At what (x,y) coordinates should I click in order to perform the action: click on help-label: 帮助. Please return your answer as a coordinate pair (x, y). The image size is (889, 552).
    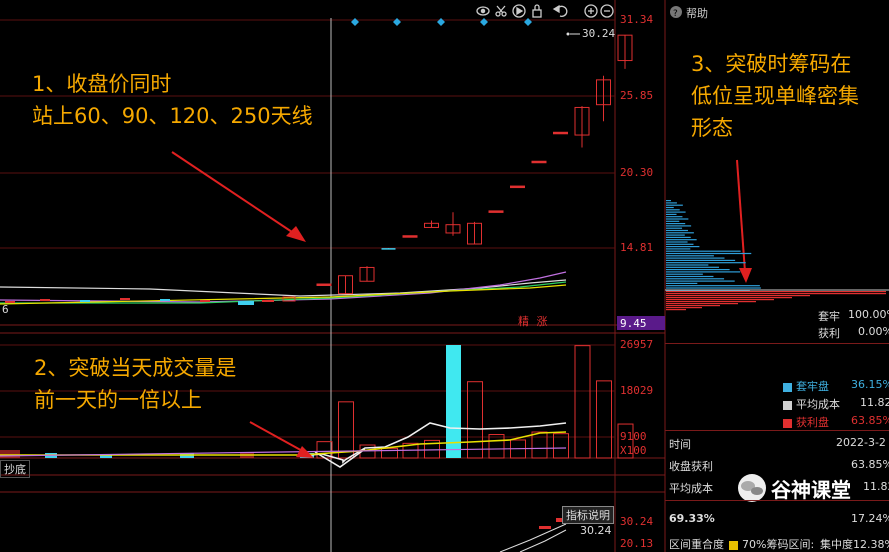
    Looking at the image, I should click on (697, 13).